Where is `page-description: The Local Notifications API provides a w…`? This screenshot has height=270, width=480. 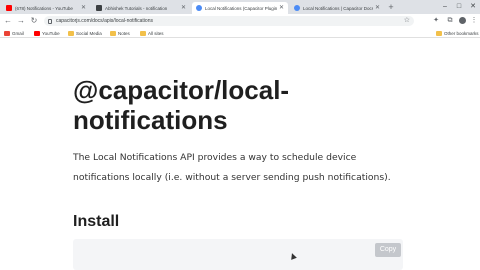 page-description: The Local Notifications API provides a w… is located at coordinates (232, 167).